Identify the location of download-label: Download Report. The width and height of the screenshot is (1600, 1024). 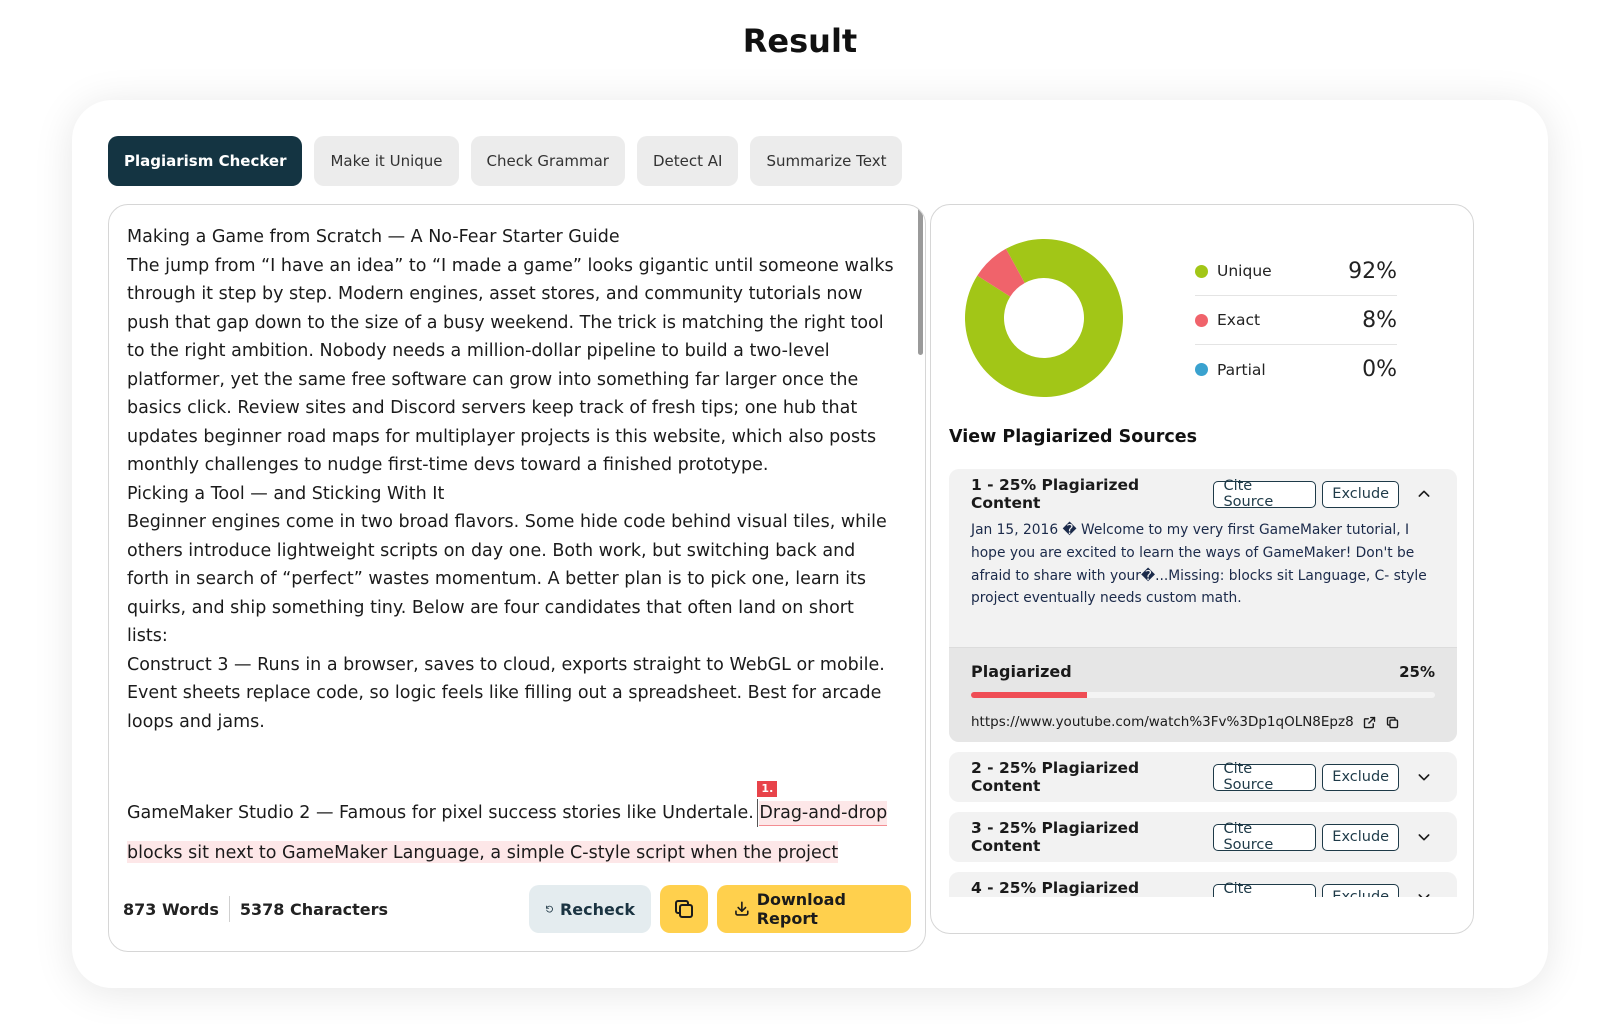
(801, 909).